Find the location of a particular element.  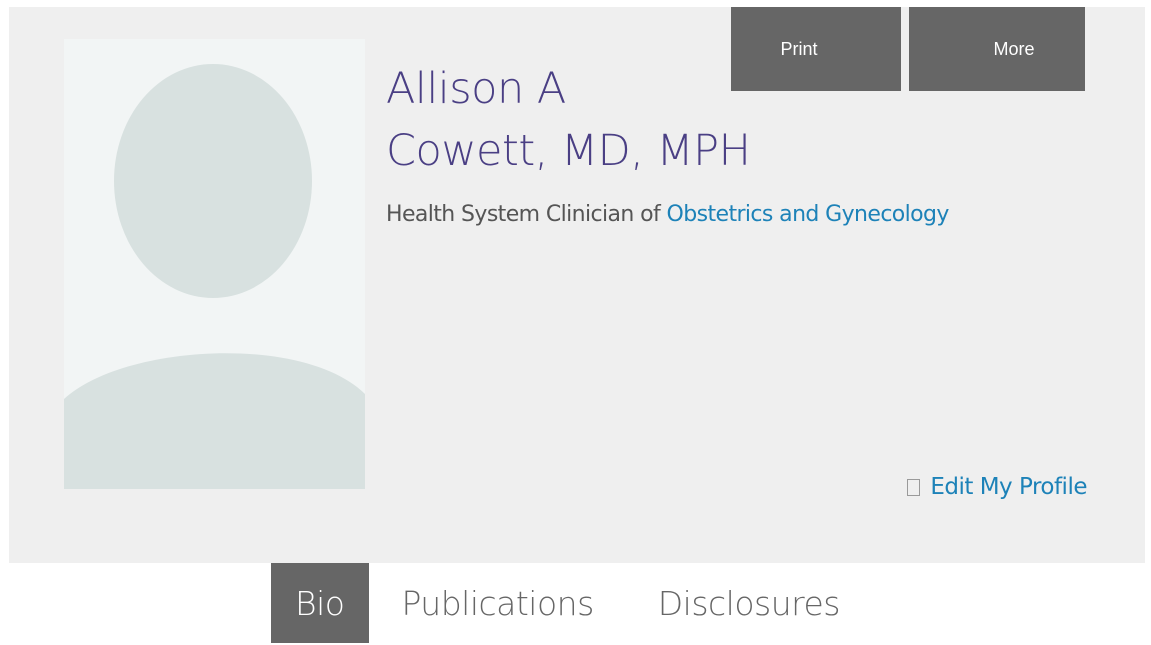

more-button: More is located at coordinates (997, 49).